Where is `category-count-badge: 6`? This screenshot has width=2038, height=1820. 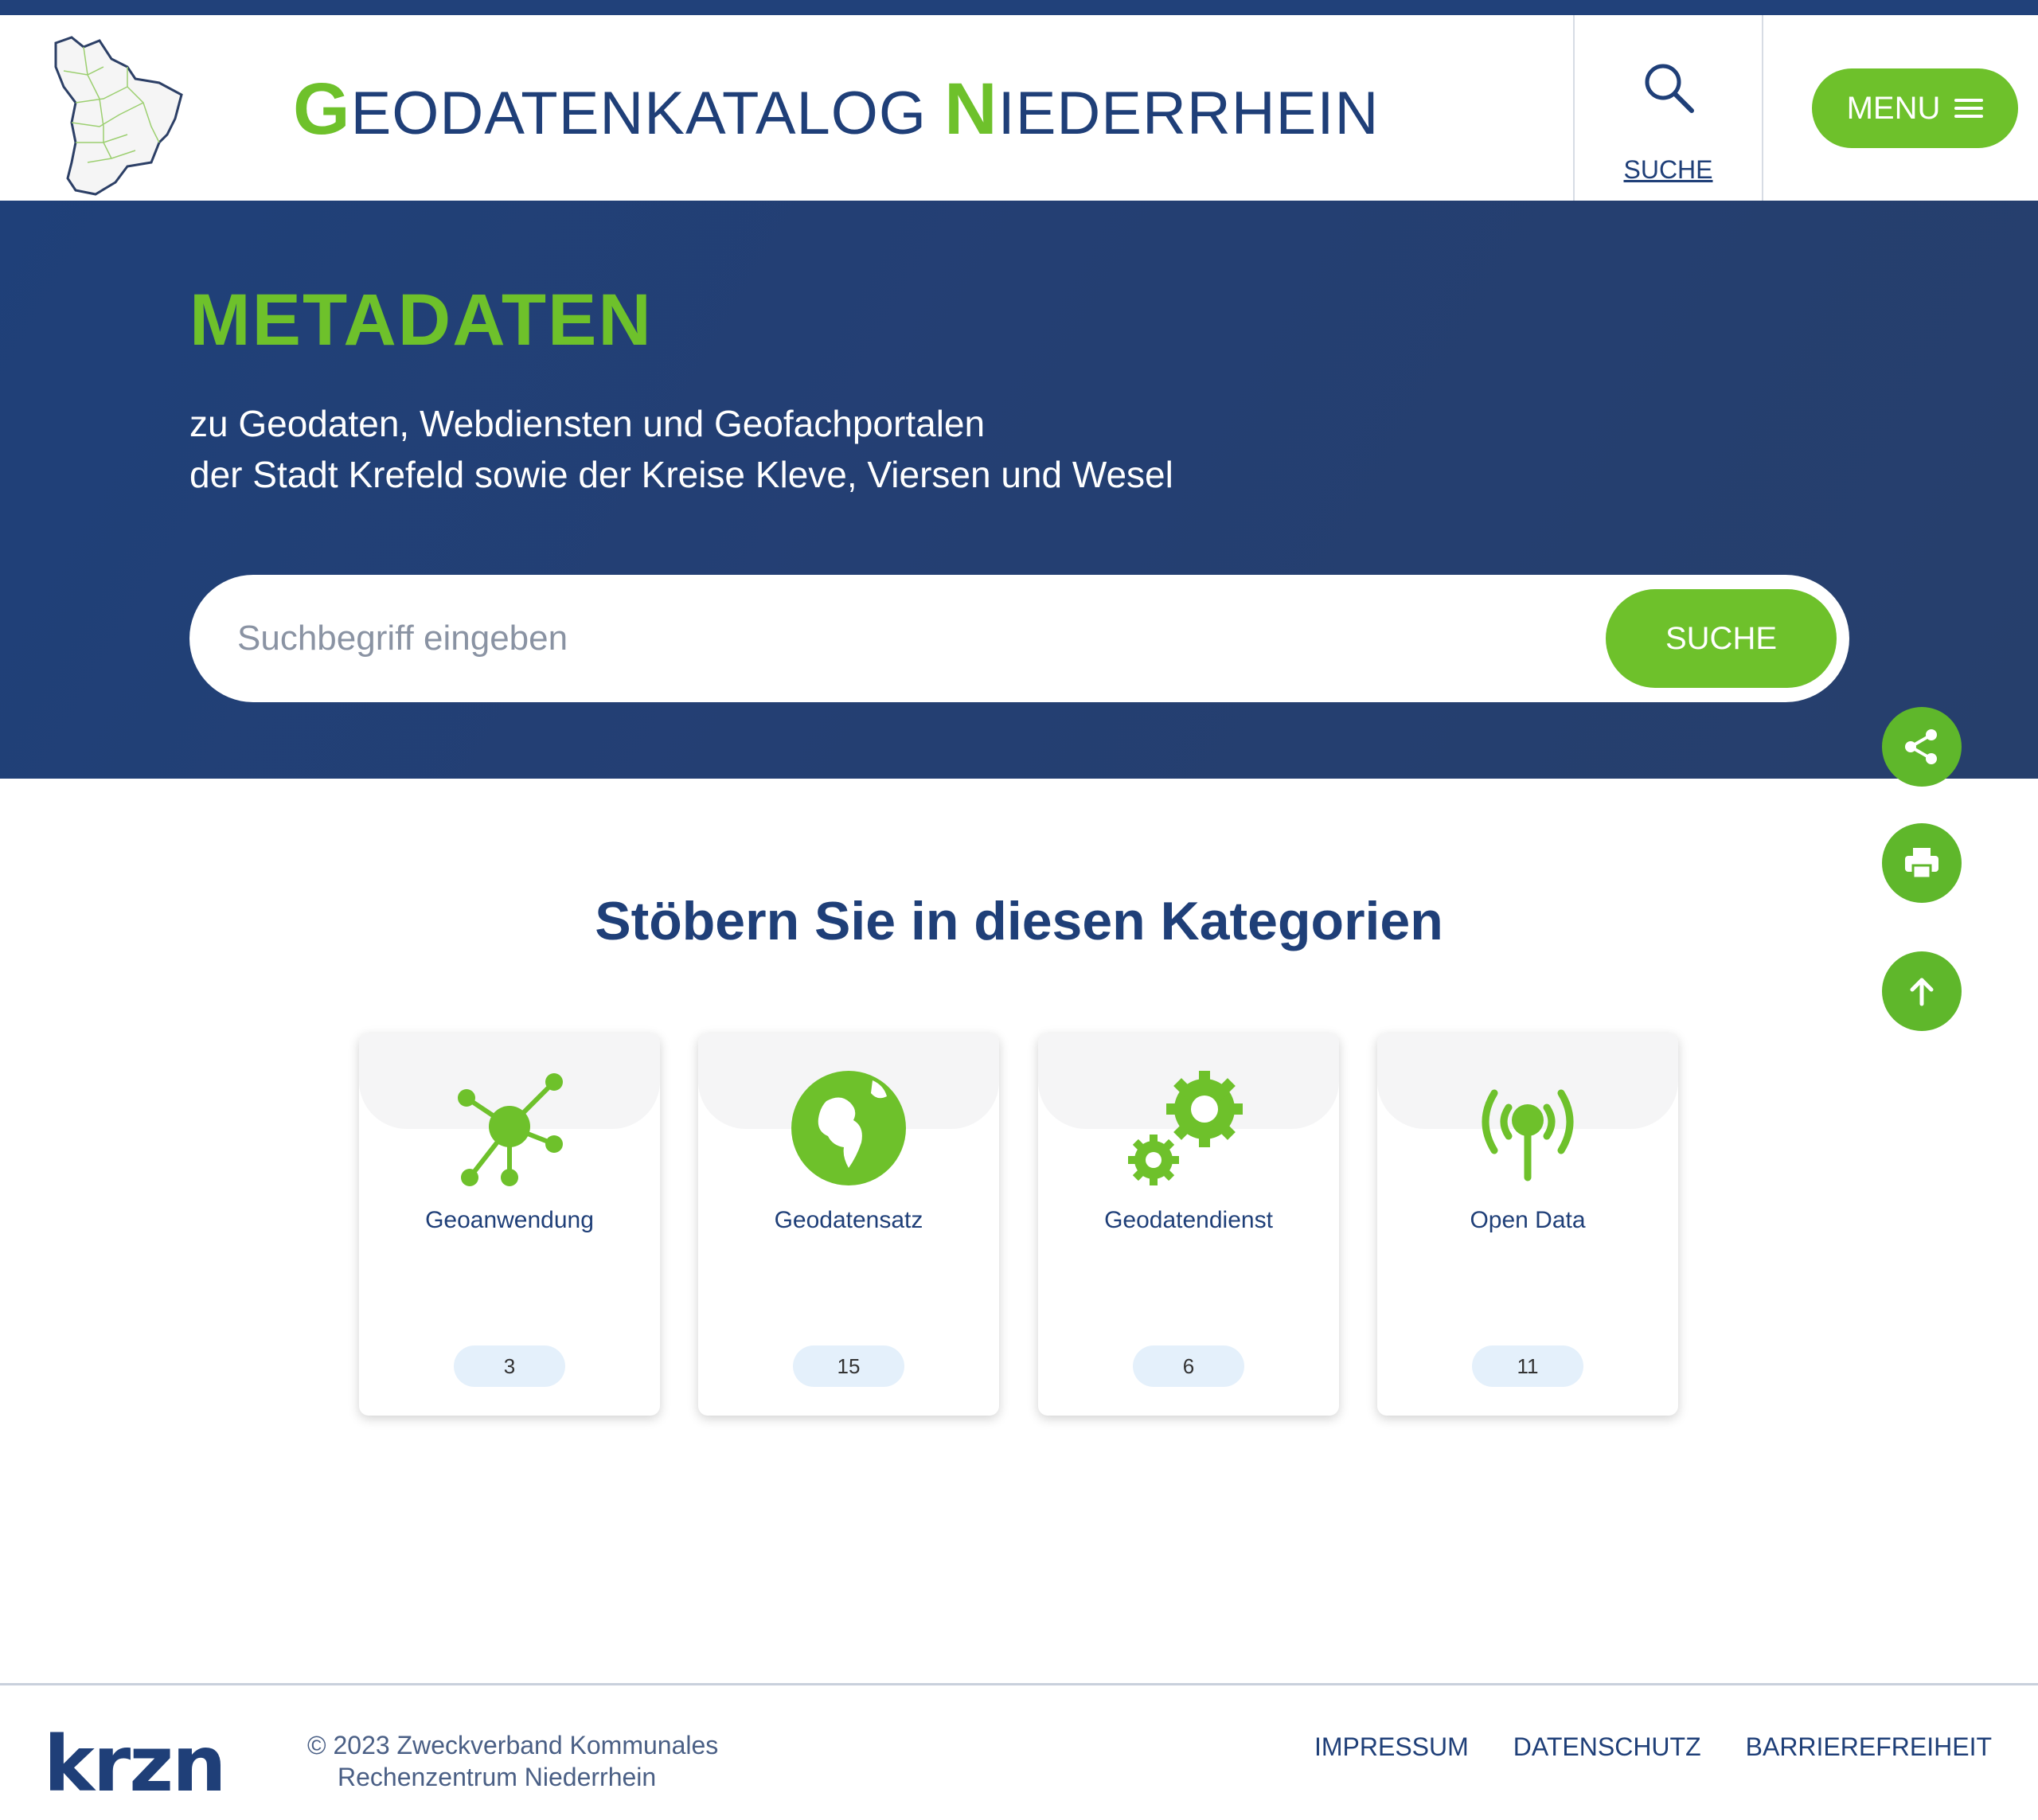 category-count-badge: 6 is located at coordinates (1189, 1366).